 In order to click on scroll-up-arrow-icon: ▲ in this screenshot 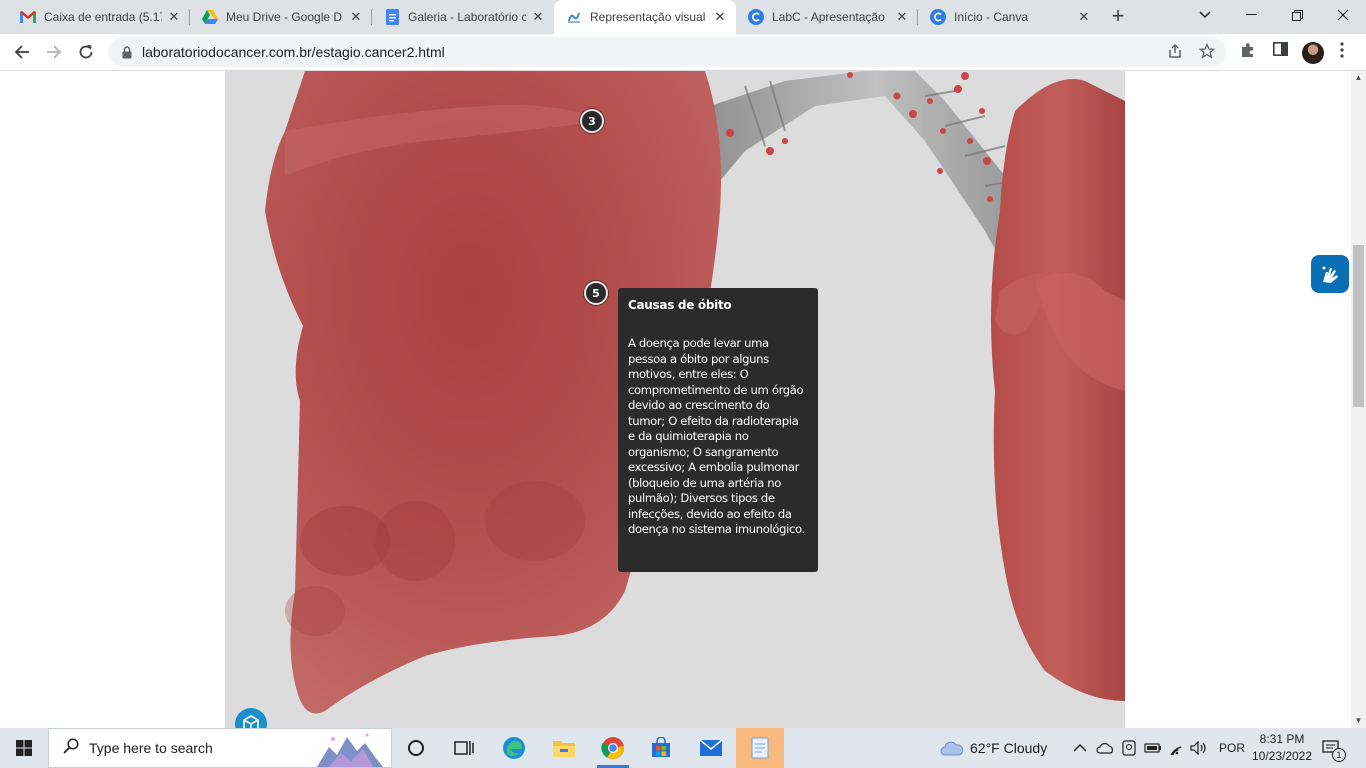, I will do `click(1358, 78)`.